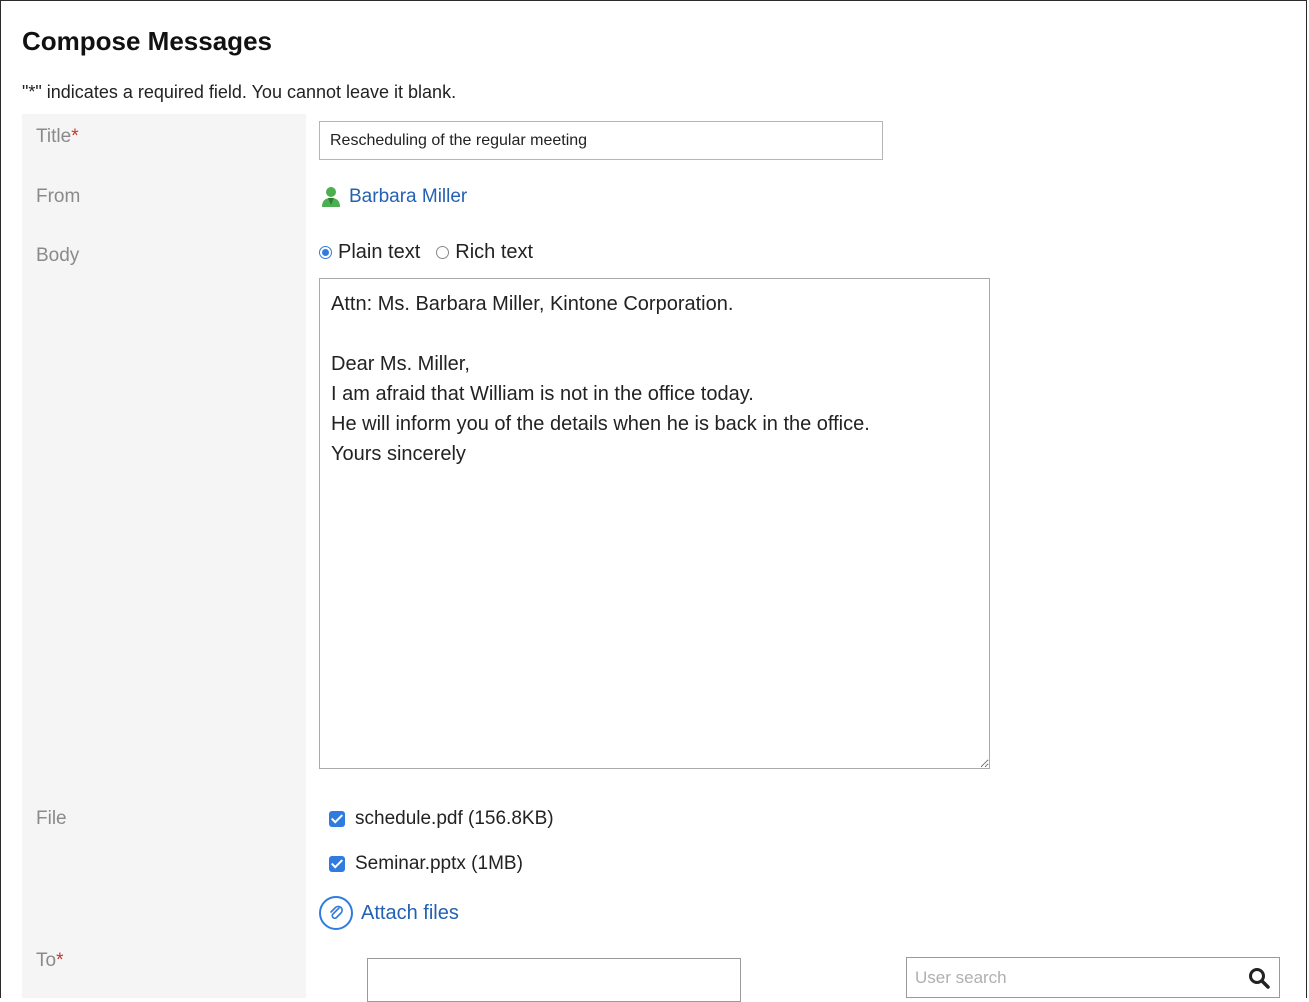 This screenshot has height=1002, width=1309. What do you see at coordinates (554, 980) in the screenshot?
I see `to-recipient-list` at bounding box center [554, 980].